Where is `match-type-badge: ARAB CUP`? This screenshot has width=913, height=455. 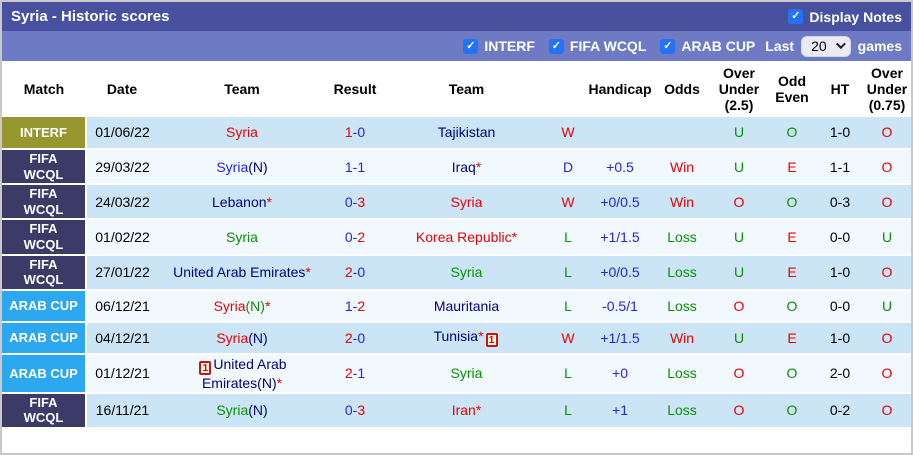 match-type-badge: ARAB CUP is located at coordinates (44, 373).